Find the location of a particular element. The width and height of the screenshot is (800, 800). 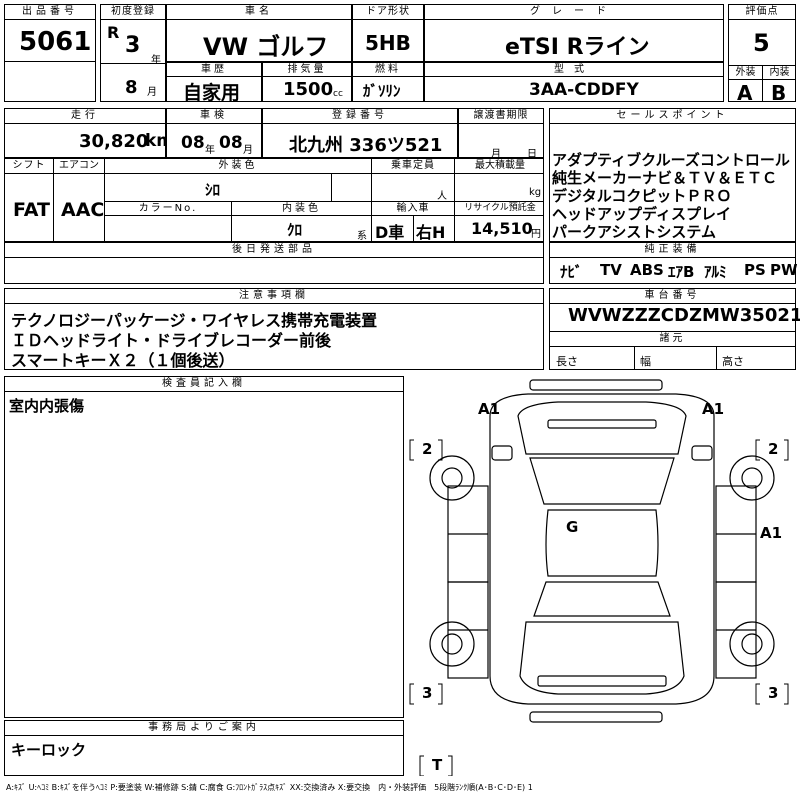

mileage-value: 30,820 is located at coordinates (114, 141).